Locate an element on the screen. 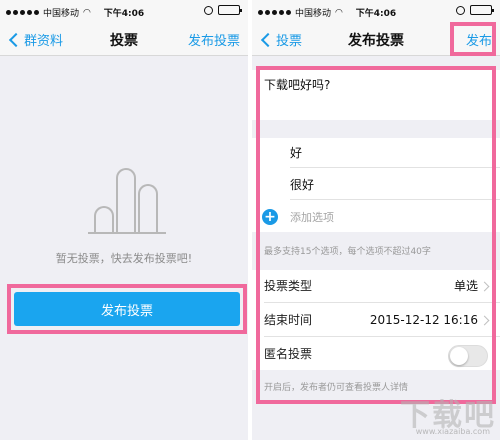 This screenshot has width=500, height=440. vote-type-row: 投票类型 单选 is located at coordinates (382, 286).